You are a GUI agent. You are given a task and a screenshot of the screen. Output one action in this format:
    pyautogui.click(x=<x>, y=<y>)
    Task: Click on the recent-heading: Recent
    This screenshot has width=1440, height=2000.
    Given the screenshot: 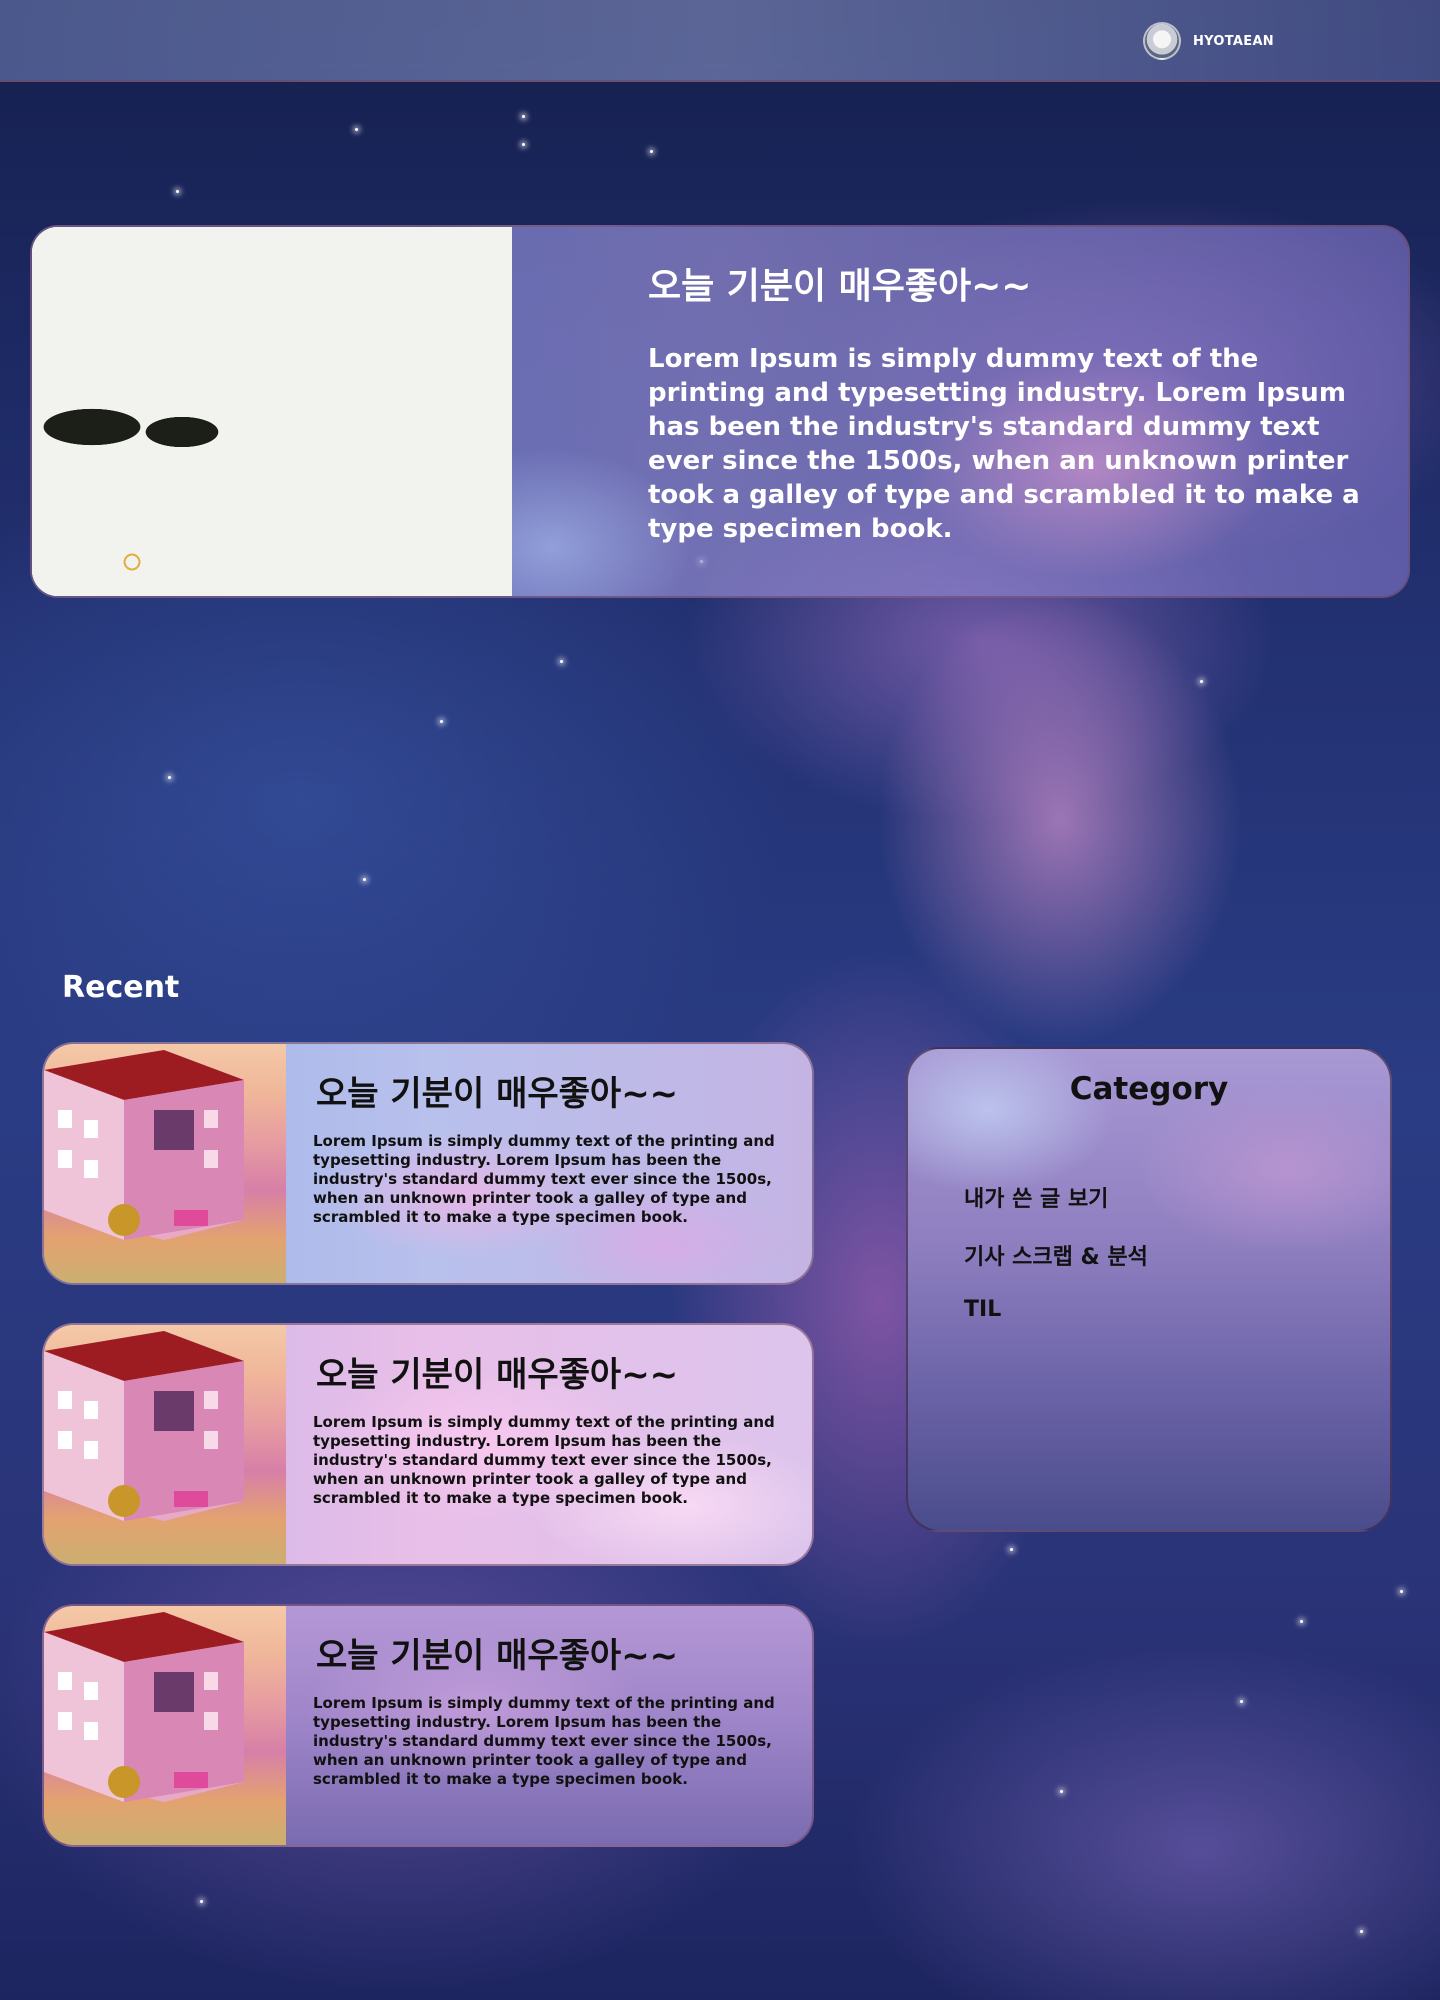 What is the action you would take?
    pyautogui.click(x=121, y=987)
    